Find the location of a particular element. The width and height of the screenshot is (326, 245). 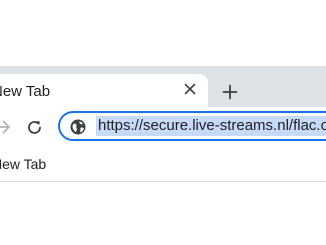

reload-icon is located at coordinates (34, 127).